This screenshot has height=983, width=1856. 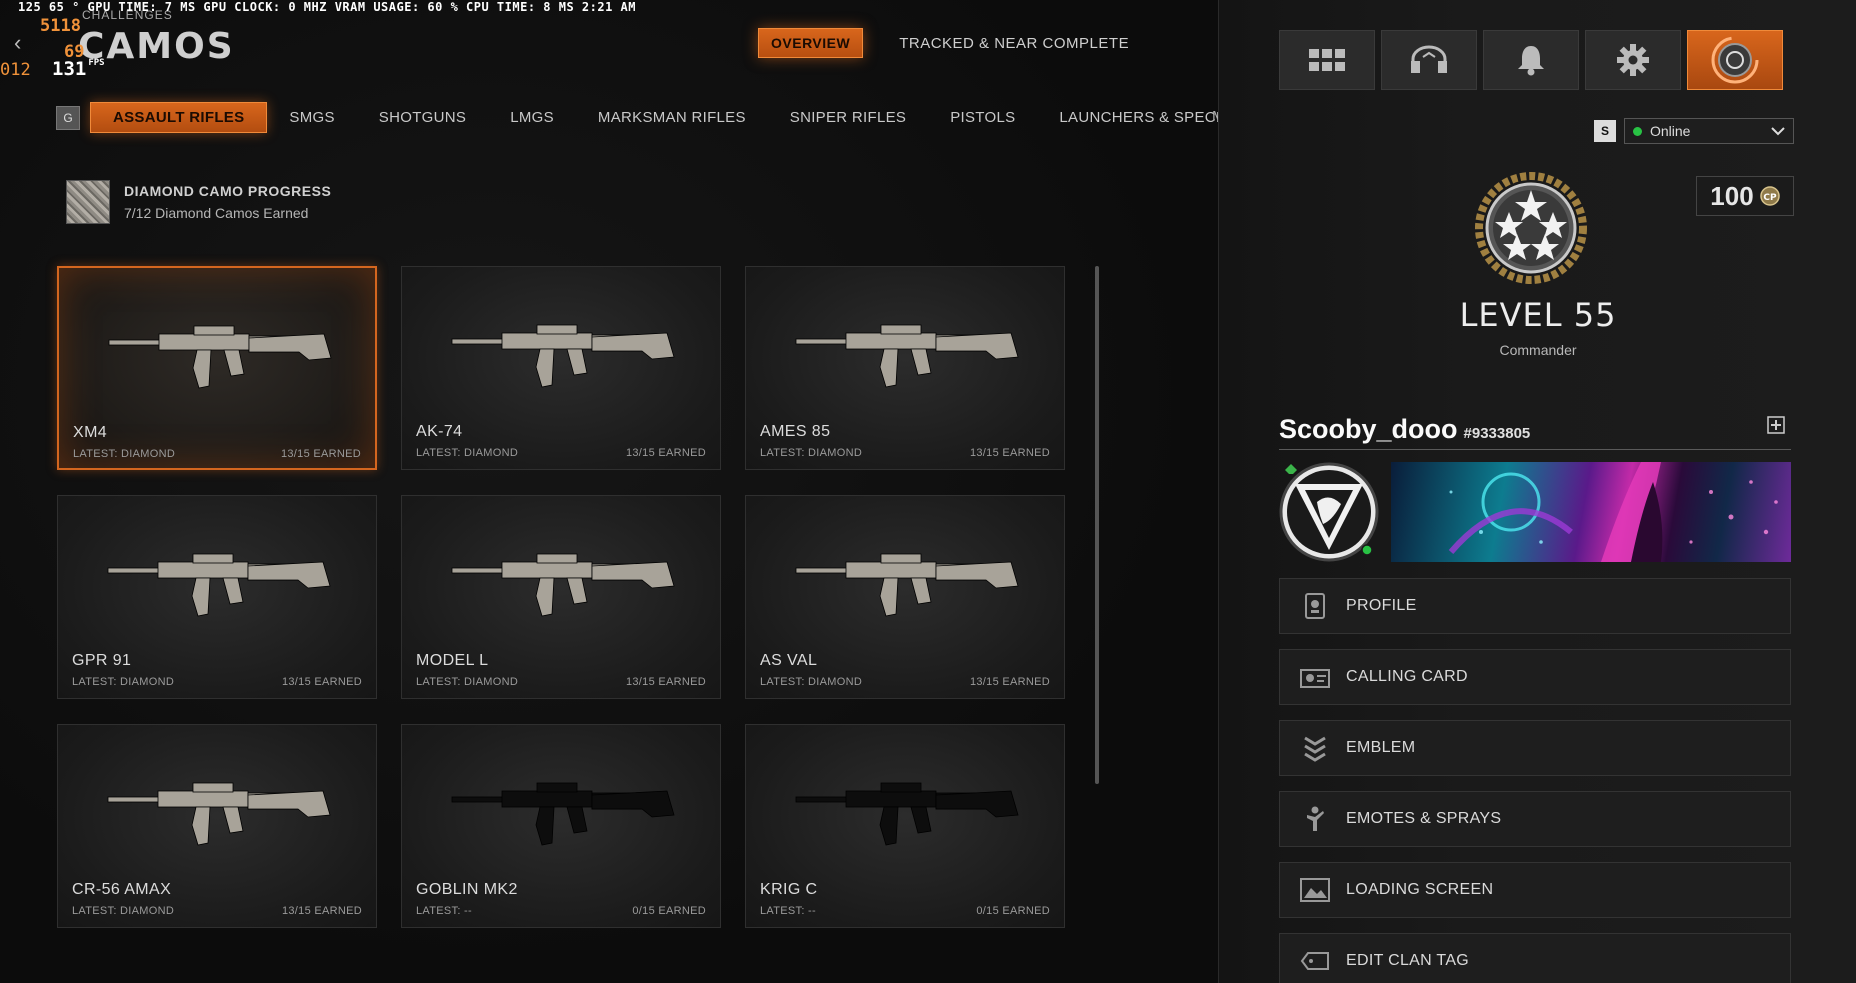 What do you see at coordinates (1538, 315) in the screenshot?
I see `player-level: LEVEL 55` at bounding box center [1538, 315].